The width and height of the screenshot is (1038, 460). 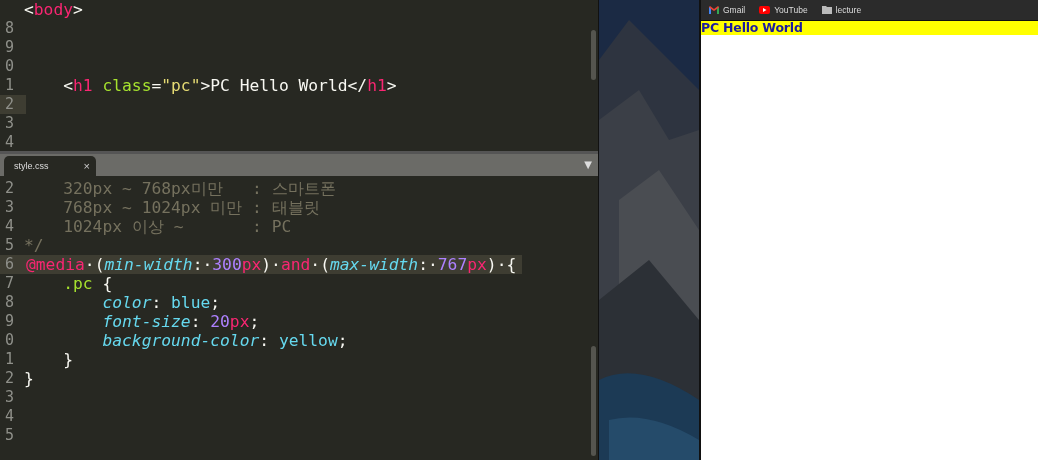 What do you see at coordinates (714, 10) in the screenshot?
I see `mail-icon` at bounding box center [714, 10].